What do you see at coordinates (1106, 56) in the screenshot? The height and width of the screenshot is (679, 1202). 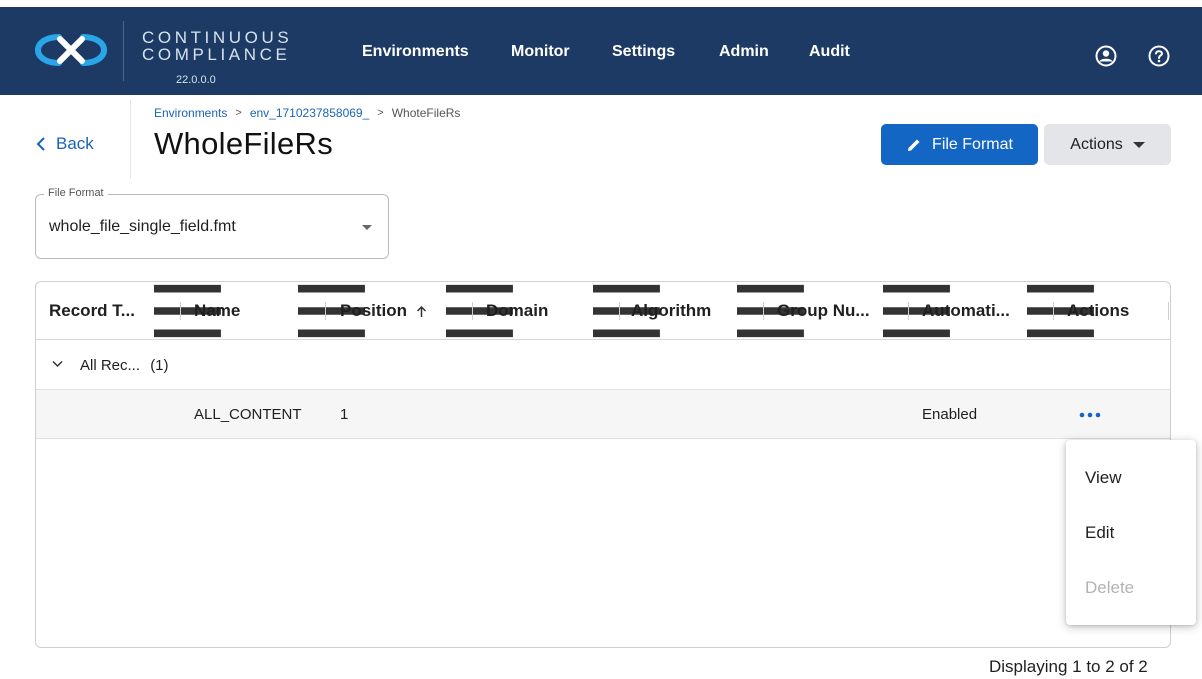 I see `account-circle-icon` at bounding box center [1106, 56].